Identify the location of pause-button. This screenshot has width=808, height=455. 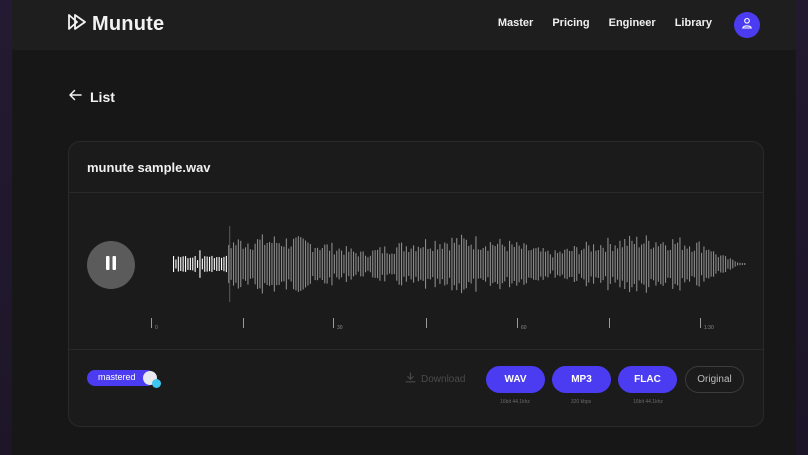
(111, 265).